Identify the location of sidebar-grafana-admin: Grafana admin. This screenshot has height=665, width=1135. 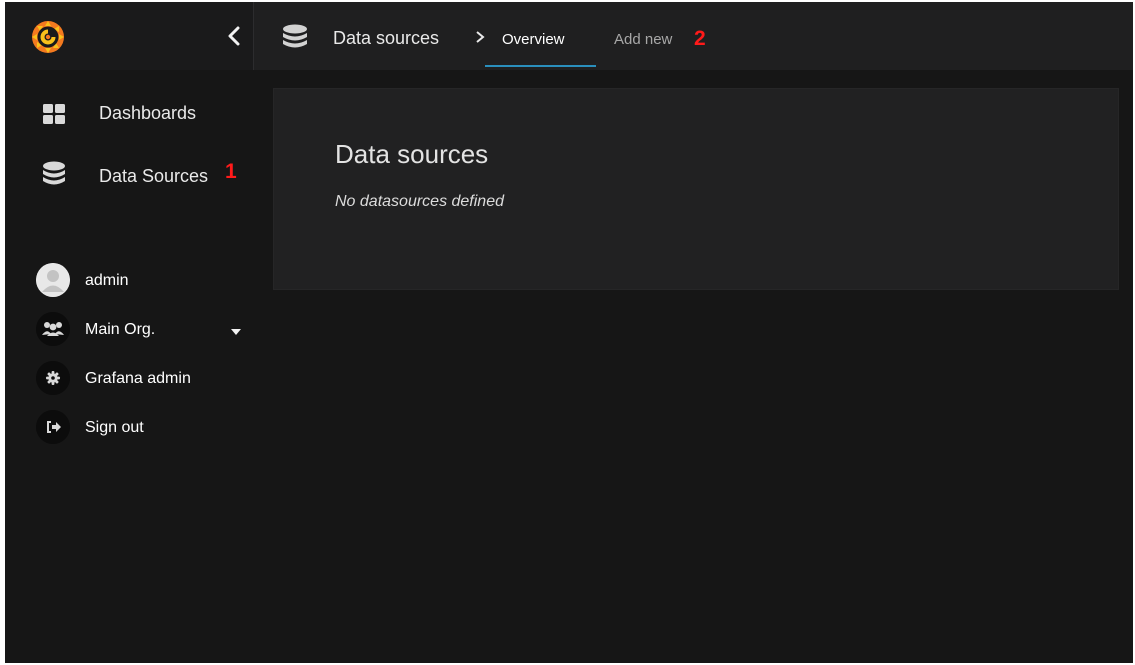
(129, 378).